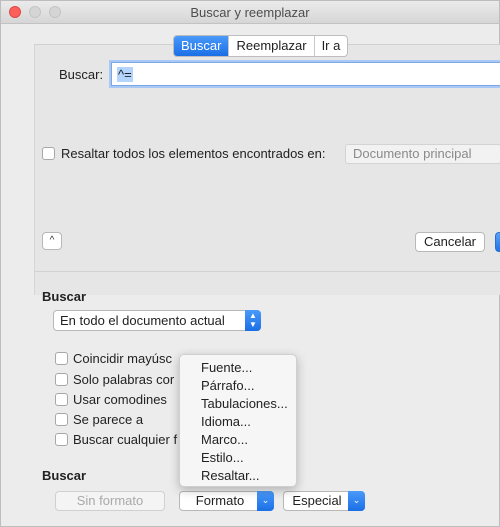 Image resolution: width=500 pixels, height=527 pixels. I want to click on search-section-title: Buscar, so click(64, 296).